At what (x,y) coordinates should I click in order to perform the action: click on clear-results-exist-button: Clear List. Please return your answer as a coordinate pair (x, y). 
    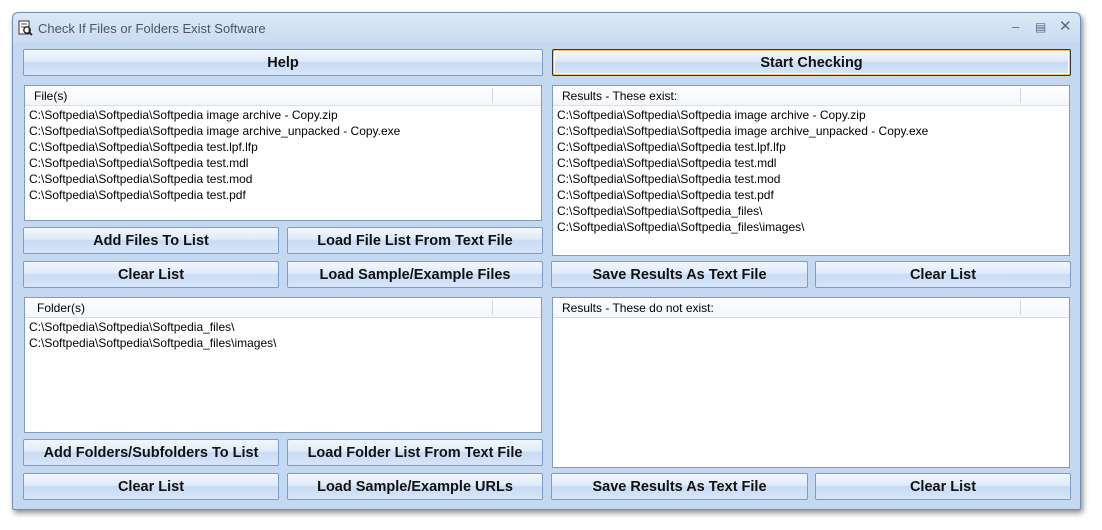
    Looking at the image, I should click on (943, 274).